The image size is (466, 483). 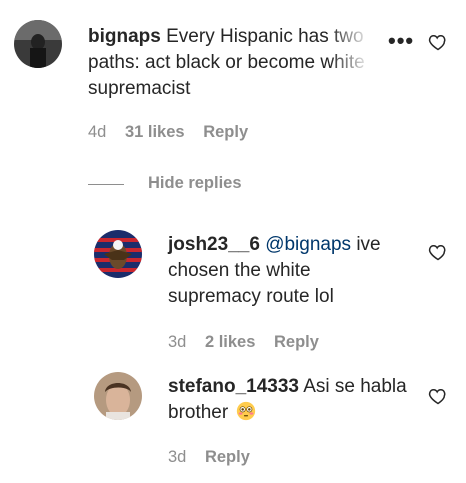 I want to click on flushed-face-emoji, so click(x=246, y=411).